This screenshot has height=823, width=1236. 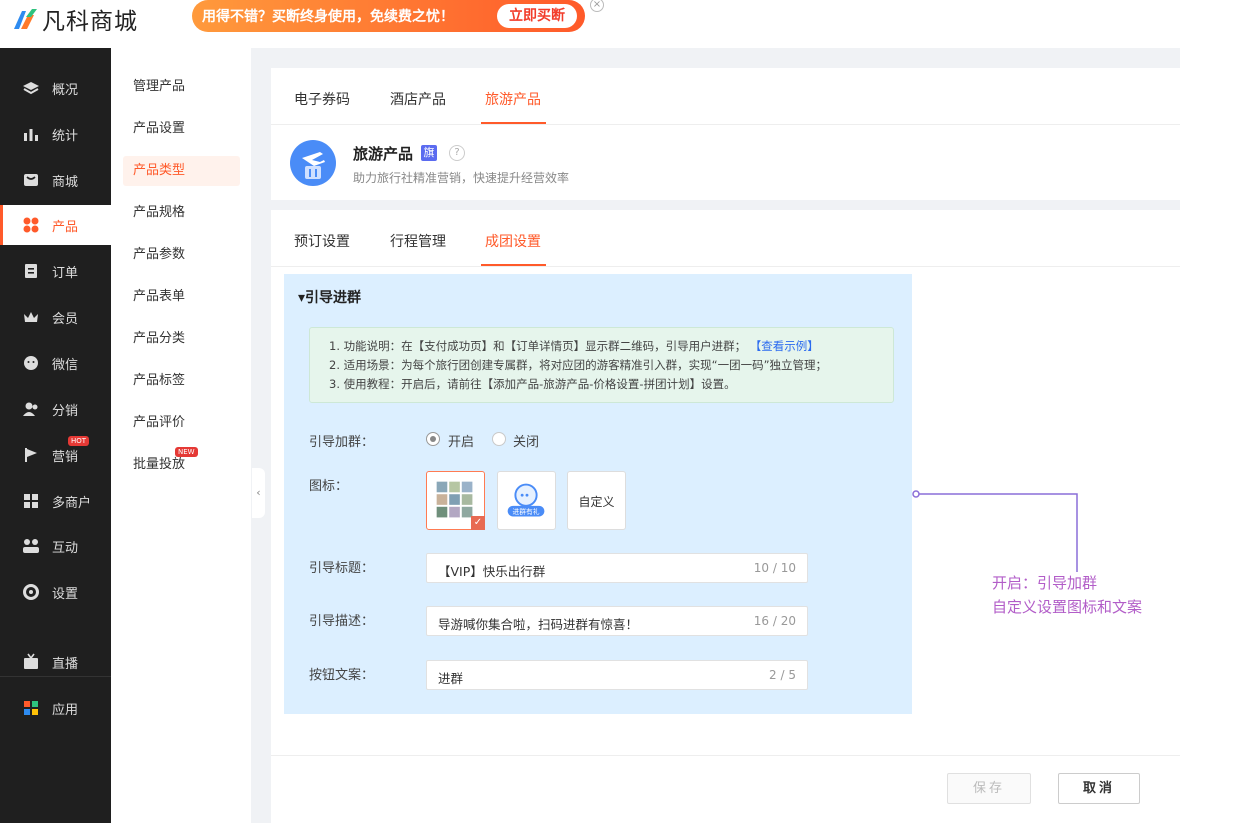 I want to click on button-text-value: 进群, so click(x=451, y=678).